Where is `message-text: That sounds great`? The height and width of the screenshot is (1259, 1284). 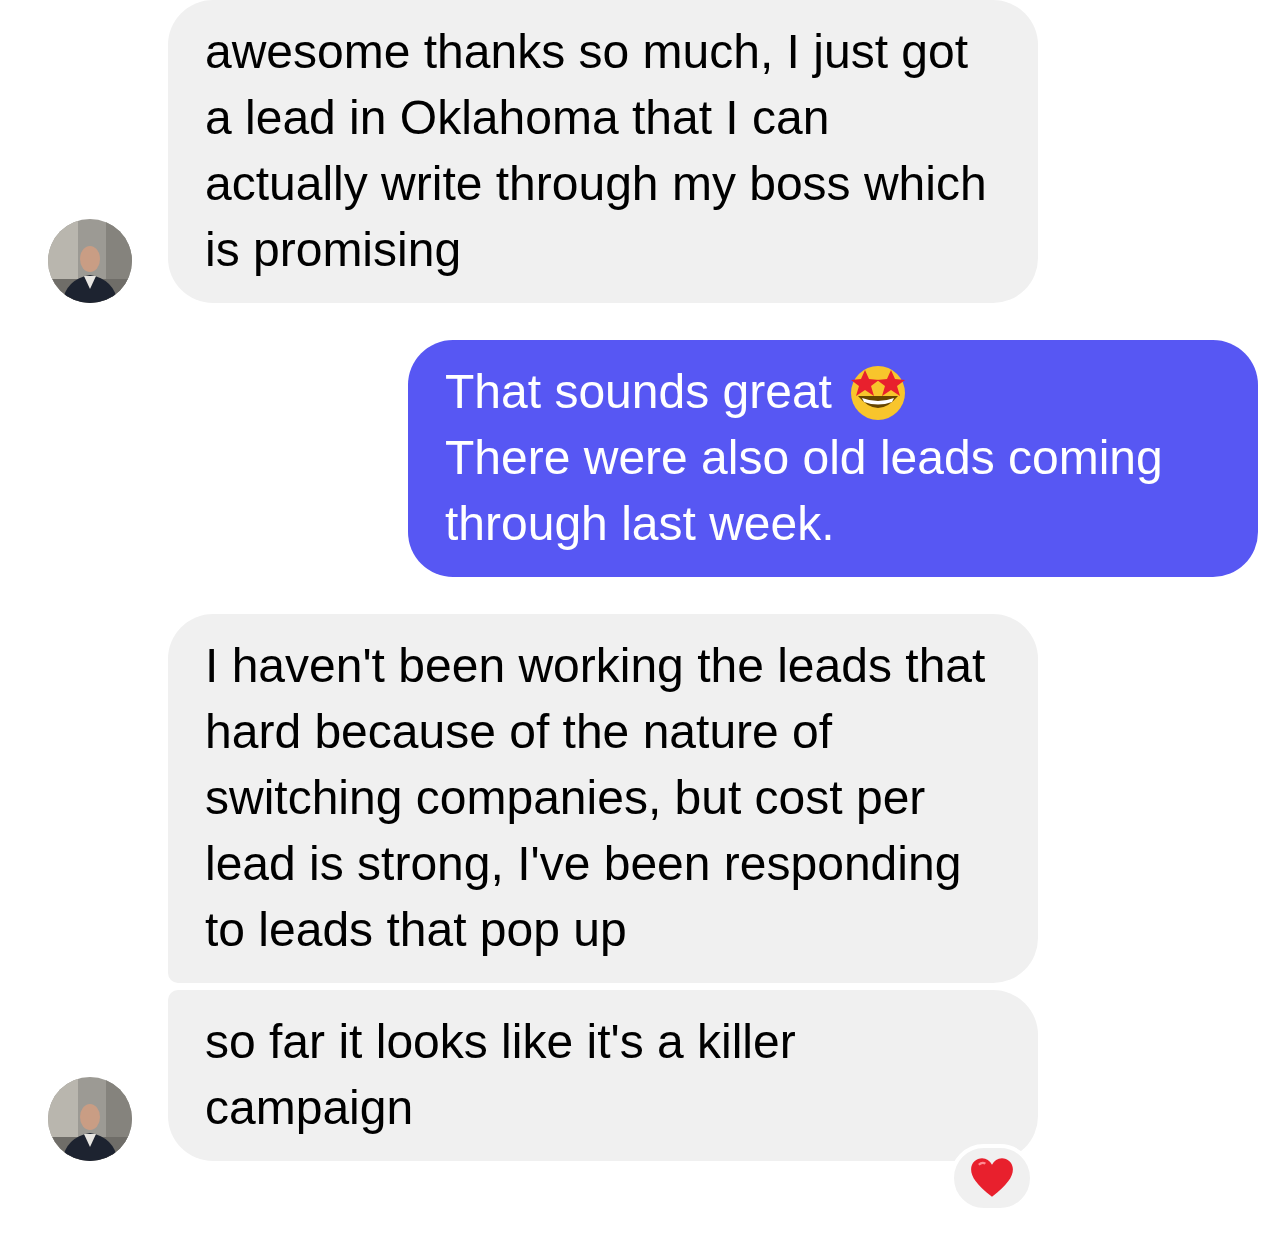 message-text: That sounds great is located at coordinates (638, 392).